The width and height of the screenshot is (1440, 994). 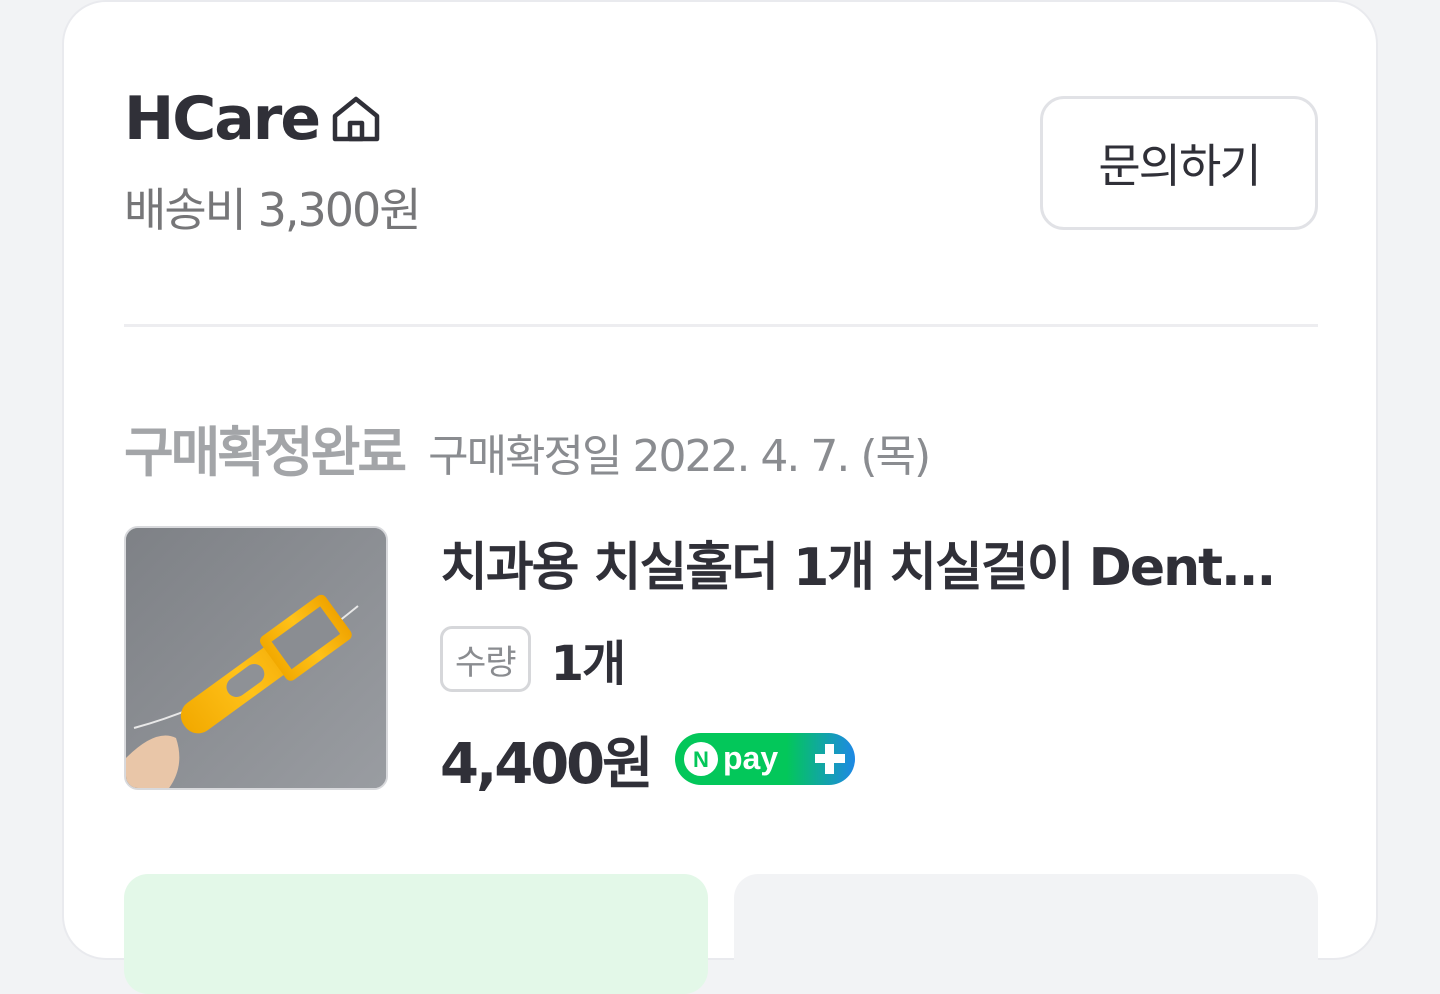 I want to click on npay-plus-icon: N pay, so click(x=764, y=759).